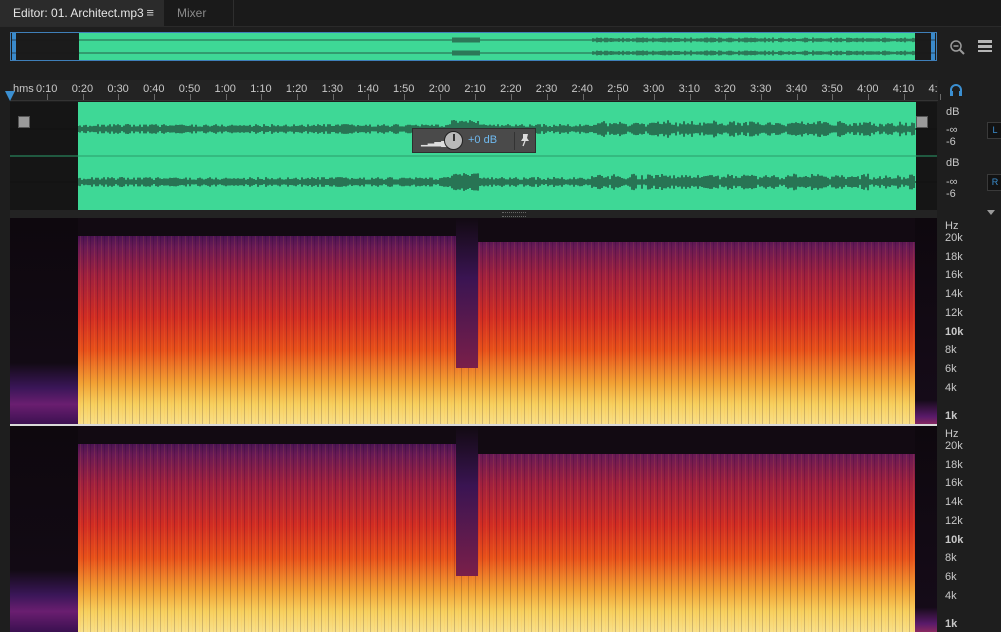 This screenshot has height=632, width=1001. I want to click on amplitude-knob, so click(453, 140).